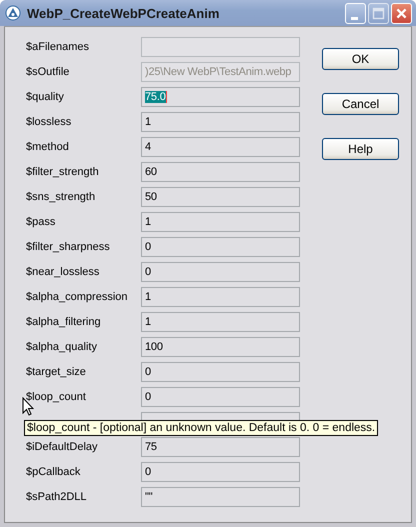 This screenshot has height=527, width=416. Describe the element at coordinates (56, 397) in the screenshot. I see `field-label: $loop_count` at that location.